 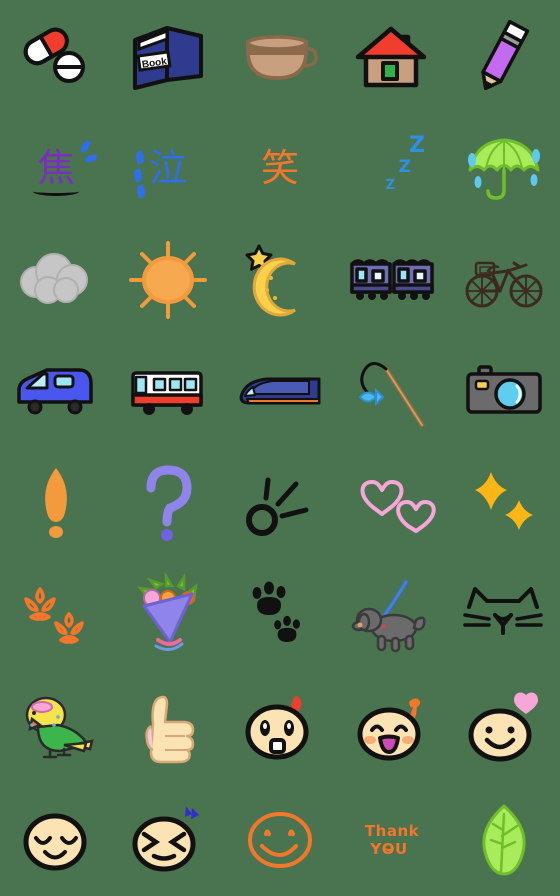 I want to click on emoji-cell-sun, so click(x=168, y=280).